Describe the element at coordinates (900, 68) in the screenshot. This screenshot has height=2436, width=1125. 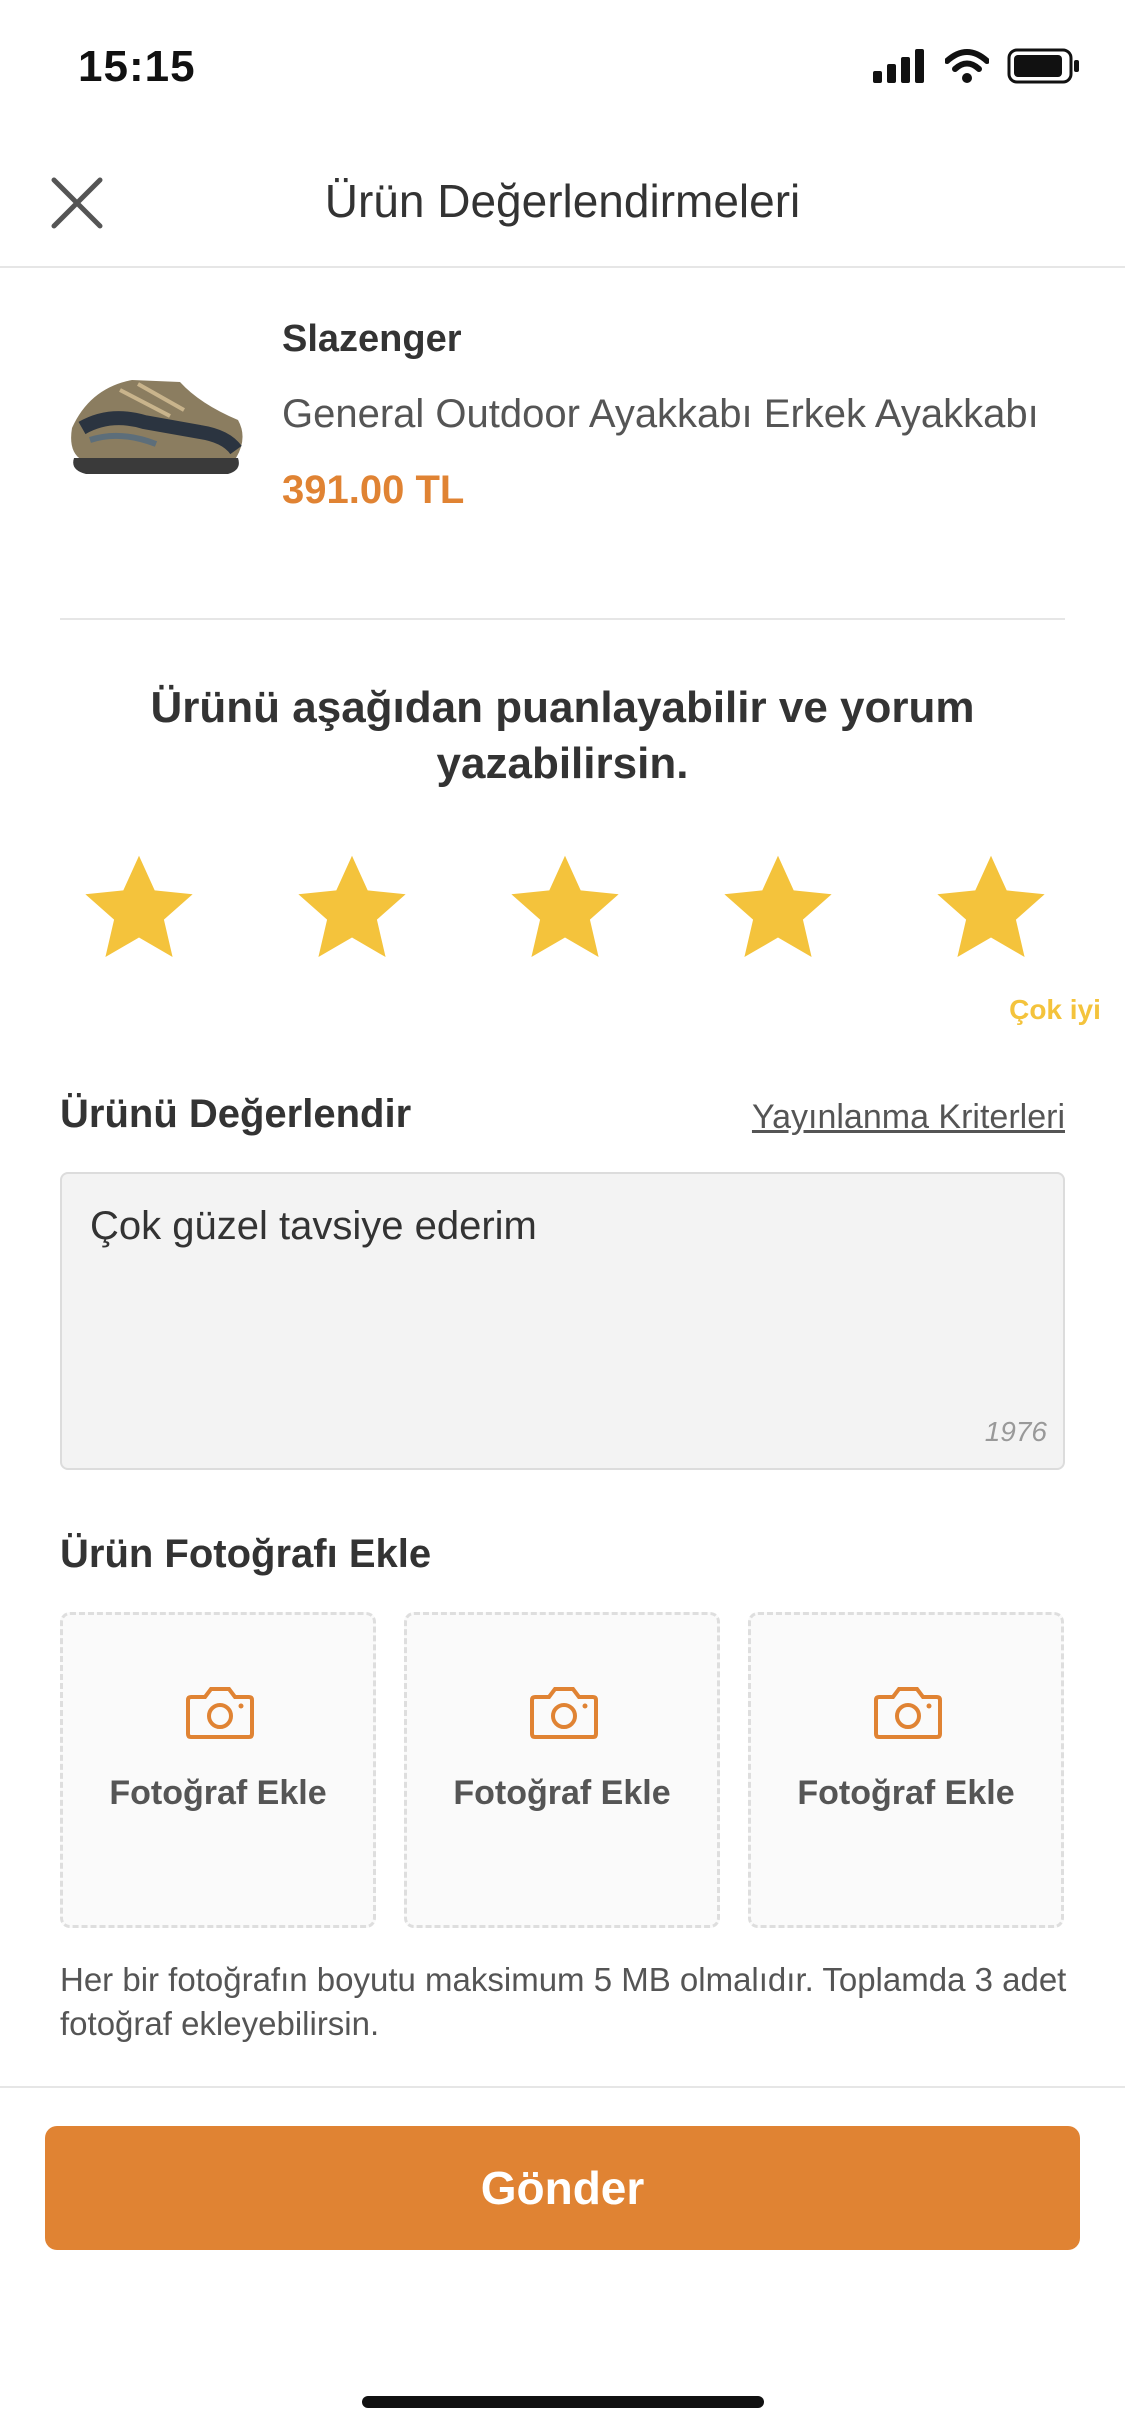
I see `signal-icon` at that location.